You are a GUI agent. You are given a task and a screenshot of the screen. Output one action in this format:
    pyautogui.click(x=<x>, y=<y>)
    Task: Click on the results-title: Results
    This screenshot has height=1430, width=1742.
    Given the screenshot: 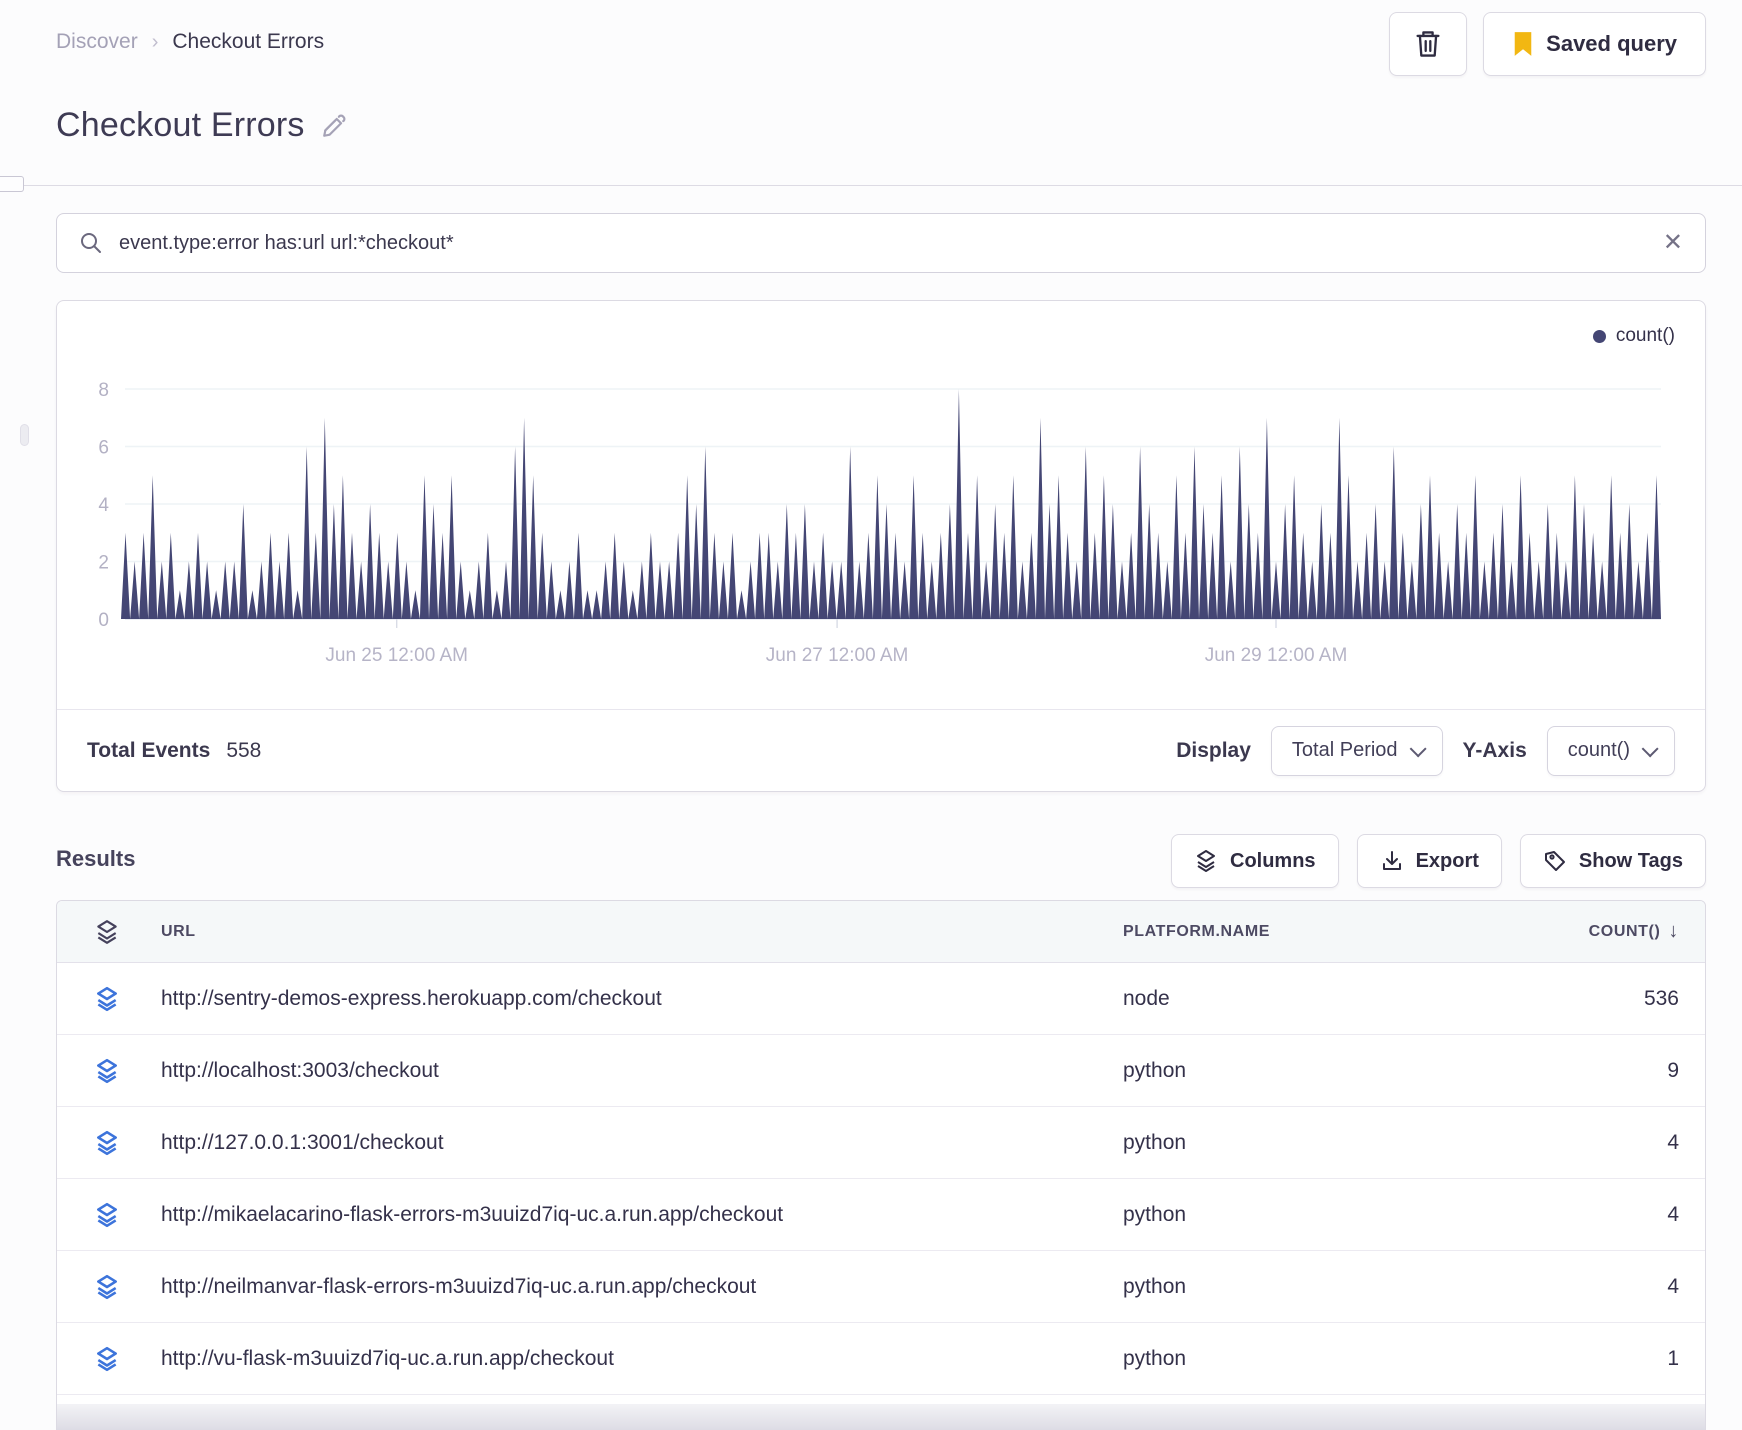 What is the action you would take?
    pyautogui.click(x=96, y=858)
    